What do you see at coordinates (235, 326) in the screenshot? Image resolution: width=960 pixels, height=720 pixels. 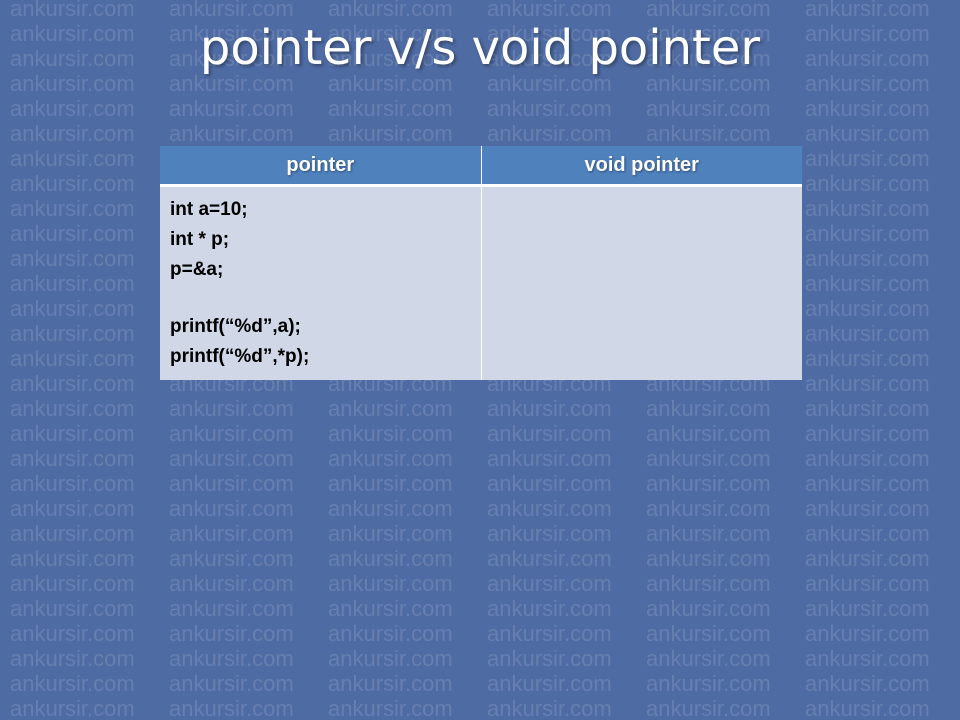 I see `code-line: printf(“%d”,a);` at bounding box center [235, 326].